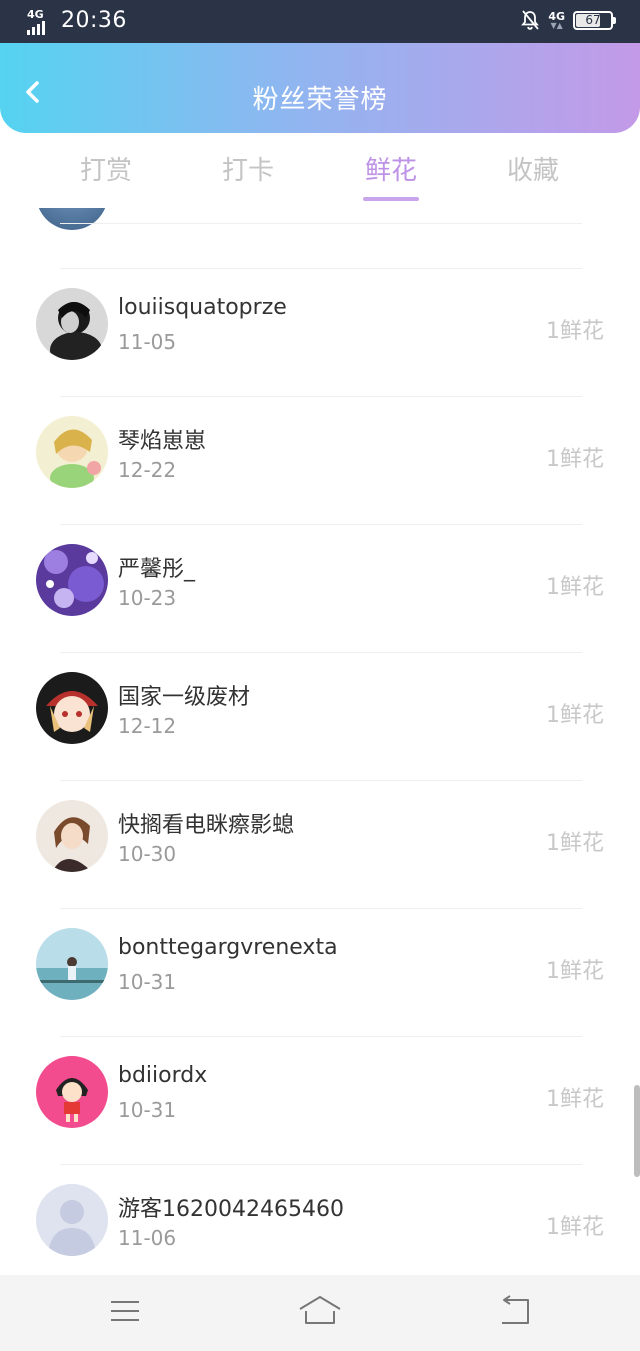  I want to click on list-item: 琴焰崽崽 12-22 1鲜花, so click(320, 461).